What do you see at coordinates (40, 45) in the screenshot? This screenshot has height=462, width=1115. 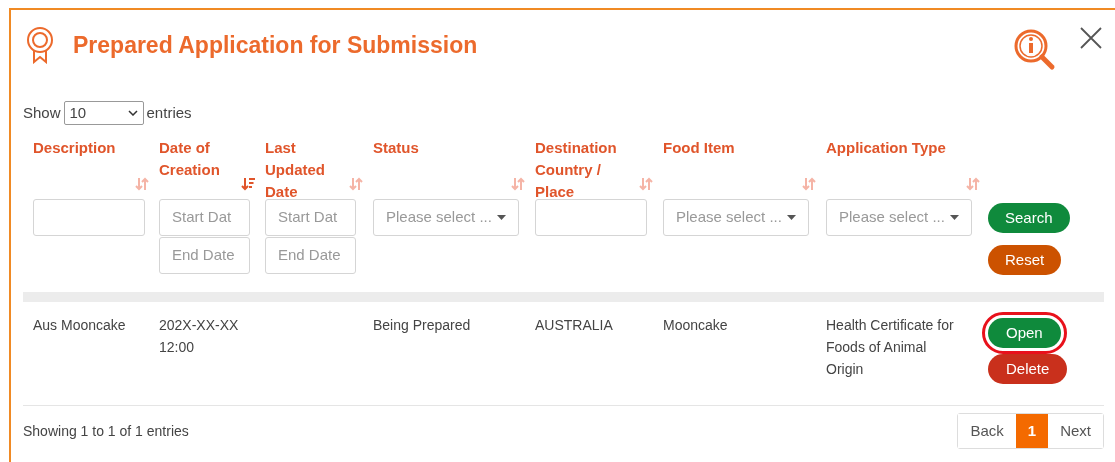 I see `award-icon` at bounding box center [40, 45].